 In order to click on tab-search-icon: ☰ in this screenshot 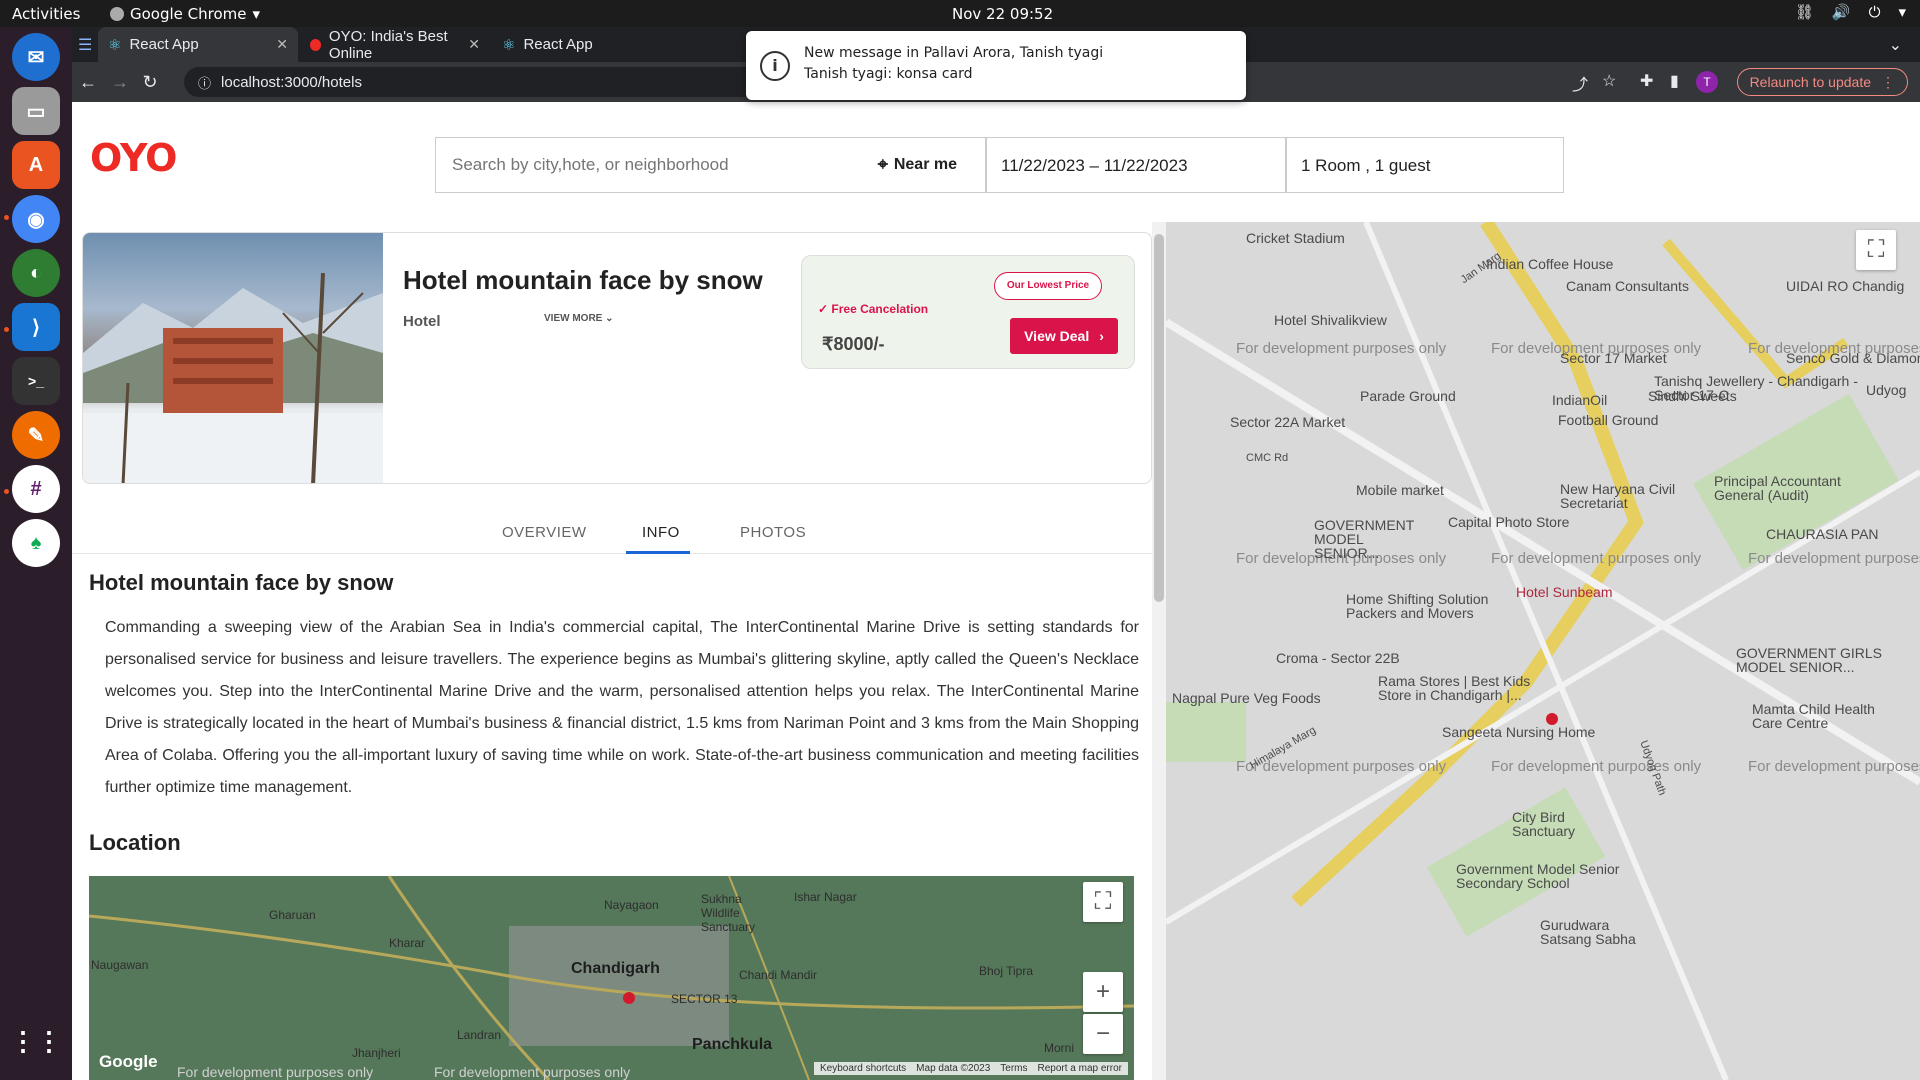, I will do `click(85, 45)`.